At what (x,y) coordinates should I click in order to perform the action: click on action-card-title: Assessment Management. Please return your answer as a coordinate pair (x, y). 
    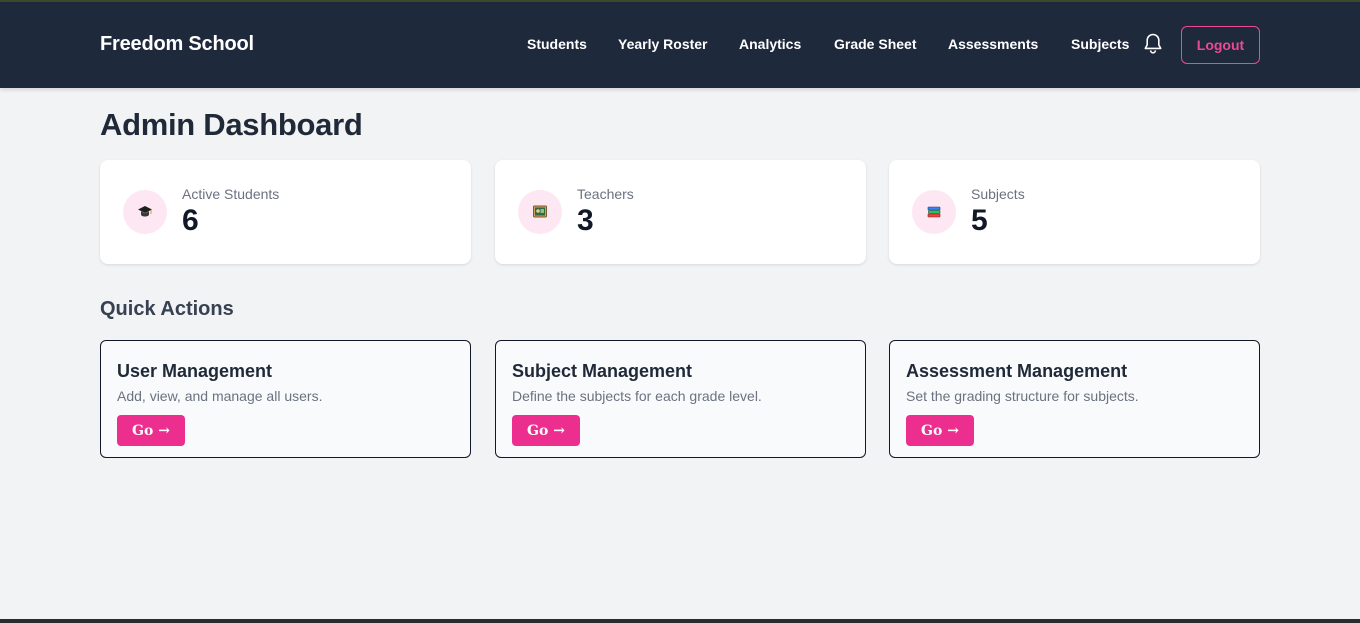
    Looking at the image, I should click on (1017, 371).